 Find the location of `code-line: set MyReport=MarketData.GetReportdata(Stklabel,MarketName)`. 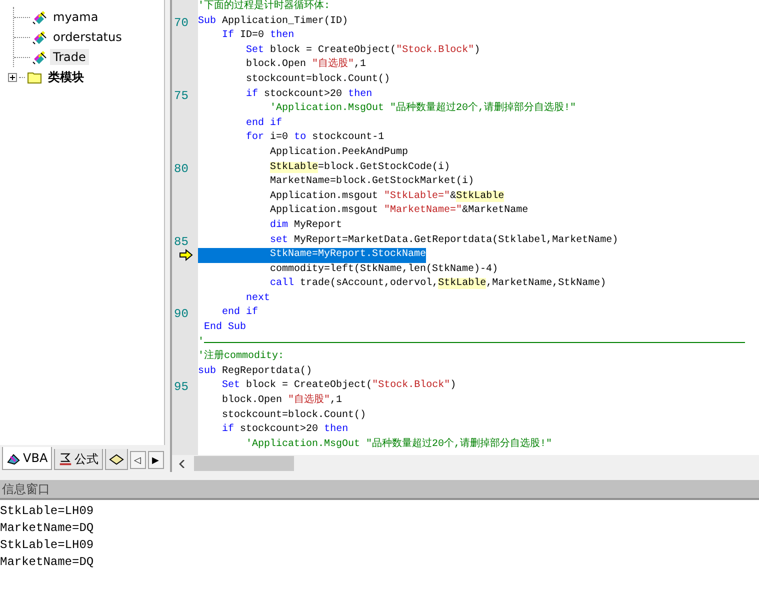

code-line: set MyReport=MarketData.GetReportdata(Stklabel,MarketName) is located at coordinates (443, 241).